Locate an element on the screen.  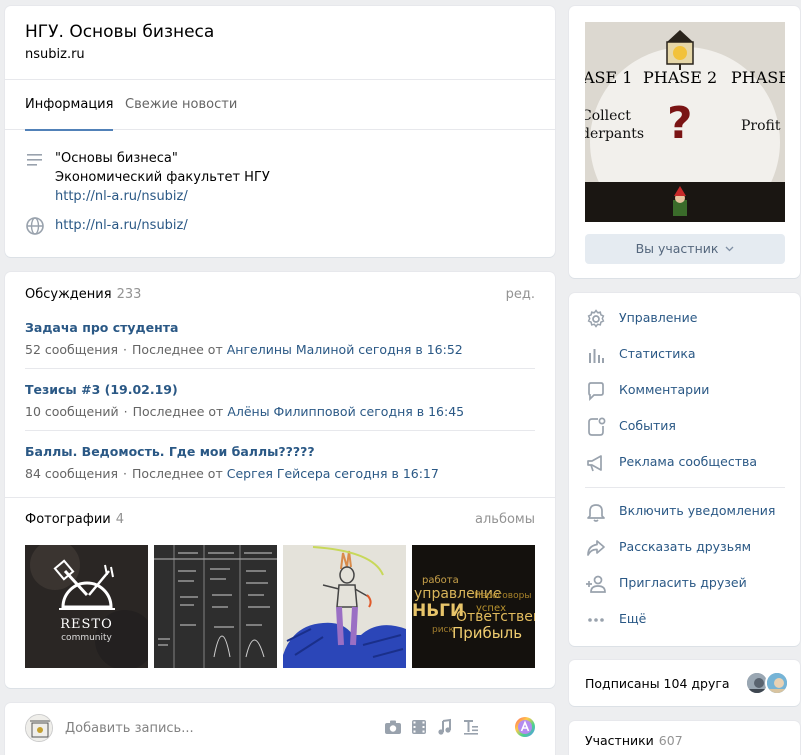
discussions-count: 233 is located at coordinates (129, 294).